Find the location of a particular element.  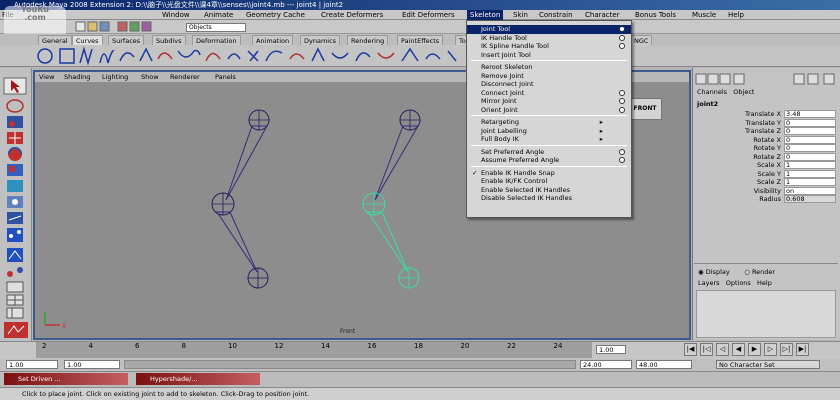

range-end-field: 24.00 is located at coordinates (606, 364).